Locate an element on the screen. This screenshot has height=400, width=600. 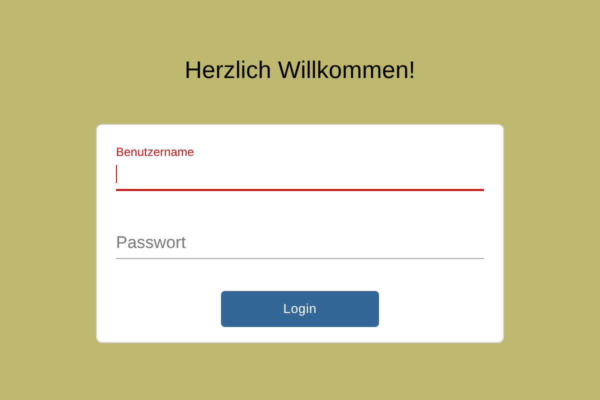
password-field: Passwort is located at coordinates (300, 235).